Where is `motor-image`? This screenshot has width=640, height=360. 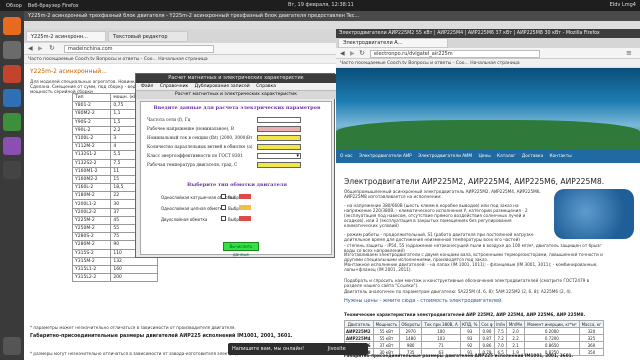 motor-image is located at coordinates (594, 214).